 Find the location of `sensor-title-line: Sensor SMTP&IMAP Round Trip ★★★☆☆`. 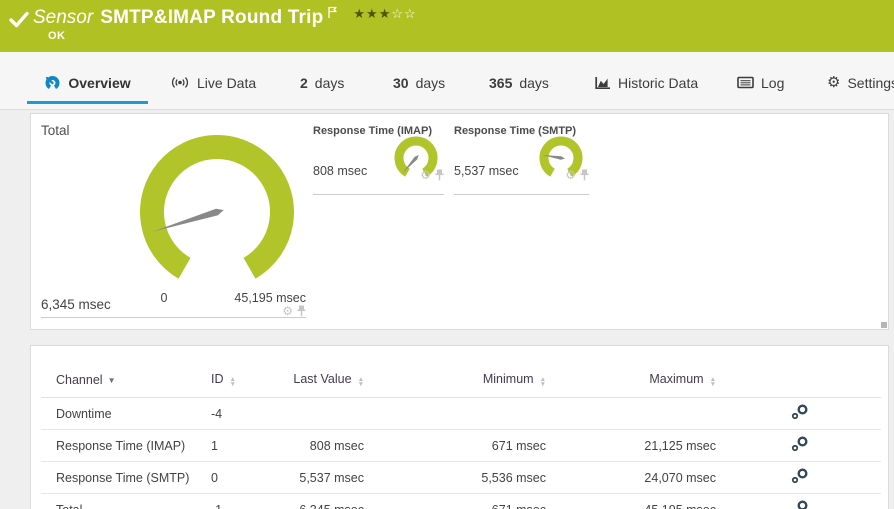

sensor-title-line: Sensor SMTP&IMAP Round Trip ★★★☆☆ is located at coordinates (225, 18).